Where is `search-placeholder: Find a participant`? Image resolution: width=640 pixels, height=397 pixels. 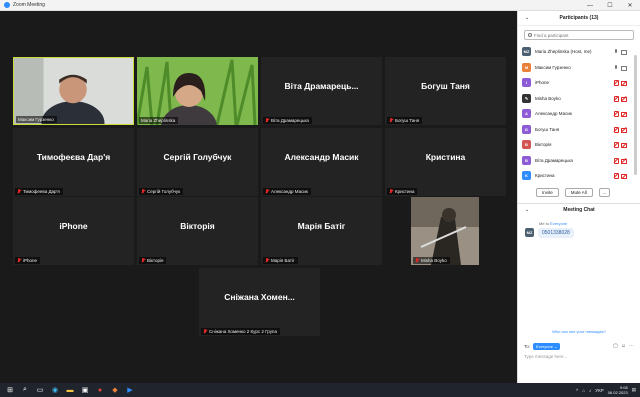 search-placeholder: Find a participant is located at coordinates (551, 35).